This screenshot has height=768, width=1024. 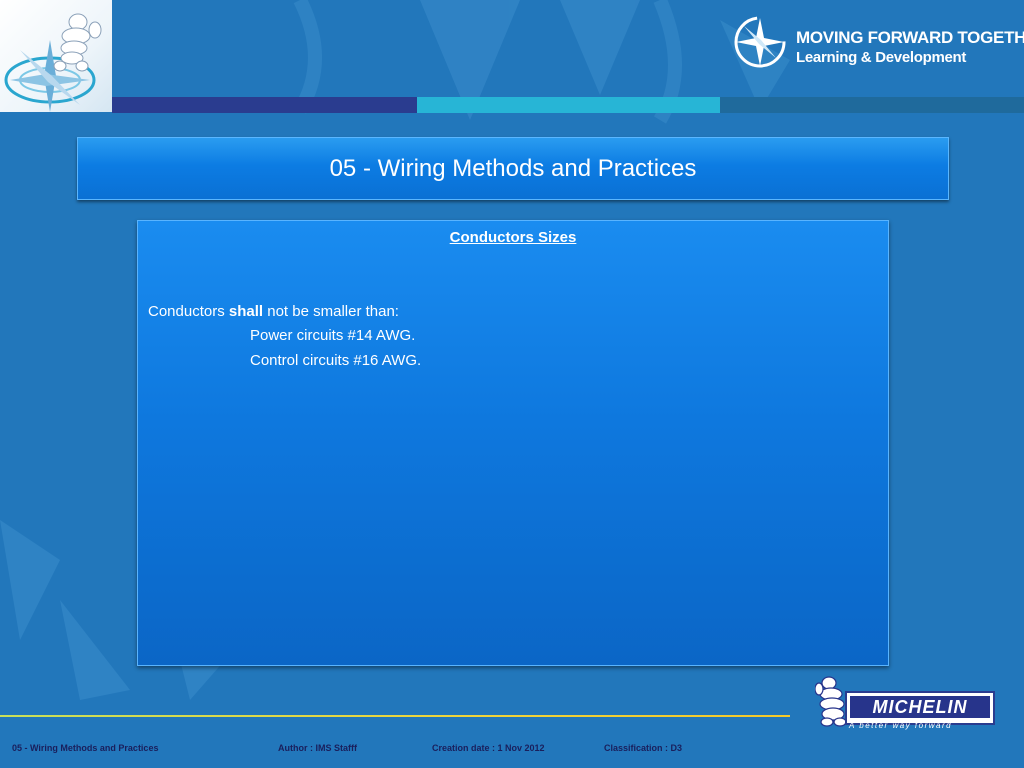 I want to click on michelin-wordmark: MICHELIN, so click(x=920, y=707).